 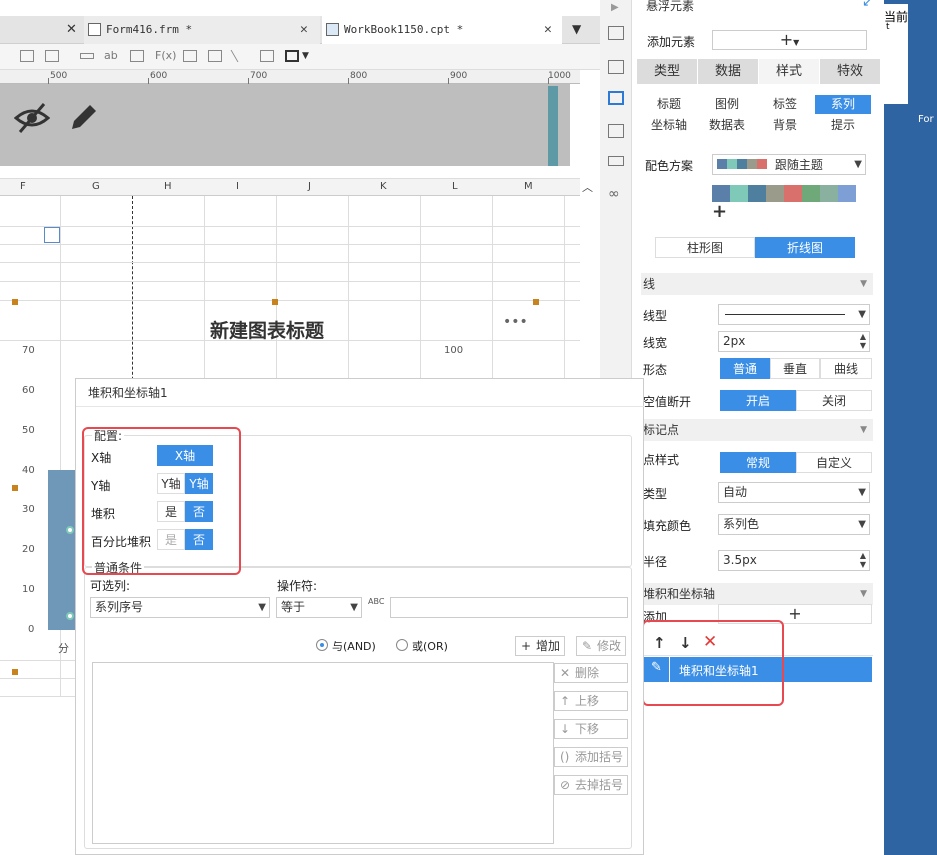 I want to click on chart-bar, so click(x=61, y=550).